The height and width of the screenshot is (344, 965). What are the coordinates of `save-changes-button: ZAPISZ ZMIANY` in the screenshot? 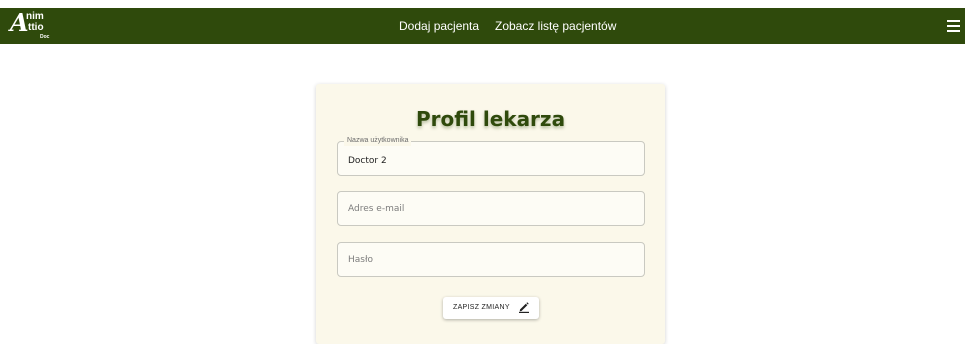 It's located at (491, 308).